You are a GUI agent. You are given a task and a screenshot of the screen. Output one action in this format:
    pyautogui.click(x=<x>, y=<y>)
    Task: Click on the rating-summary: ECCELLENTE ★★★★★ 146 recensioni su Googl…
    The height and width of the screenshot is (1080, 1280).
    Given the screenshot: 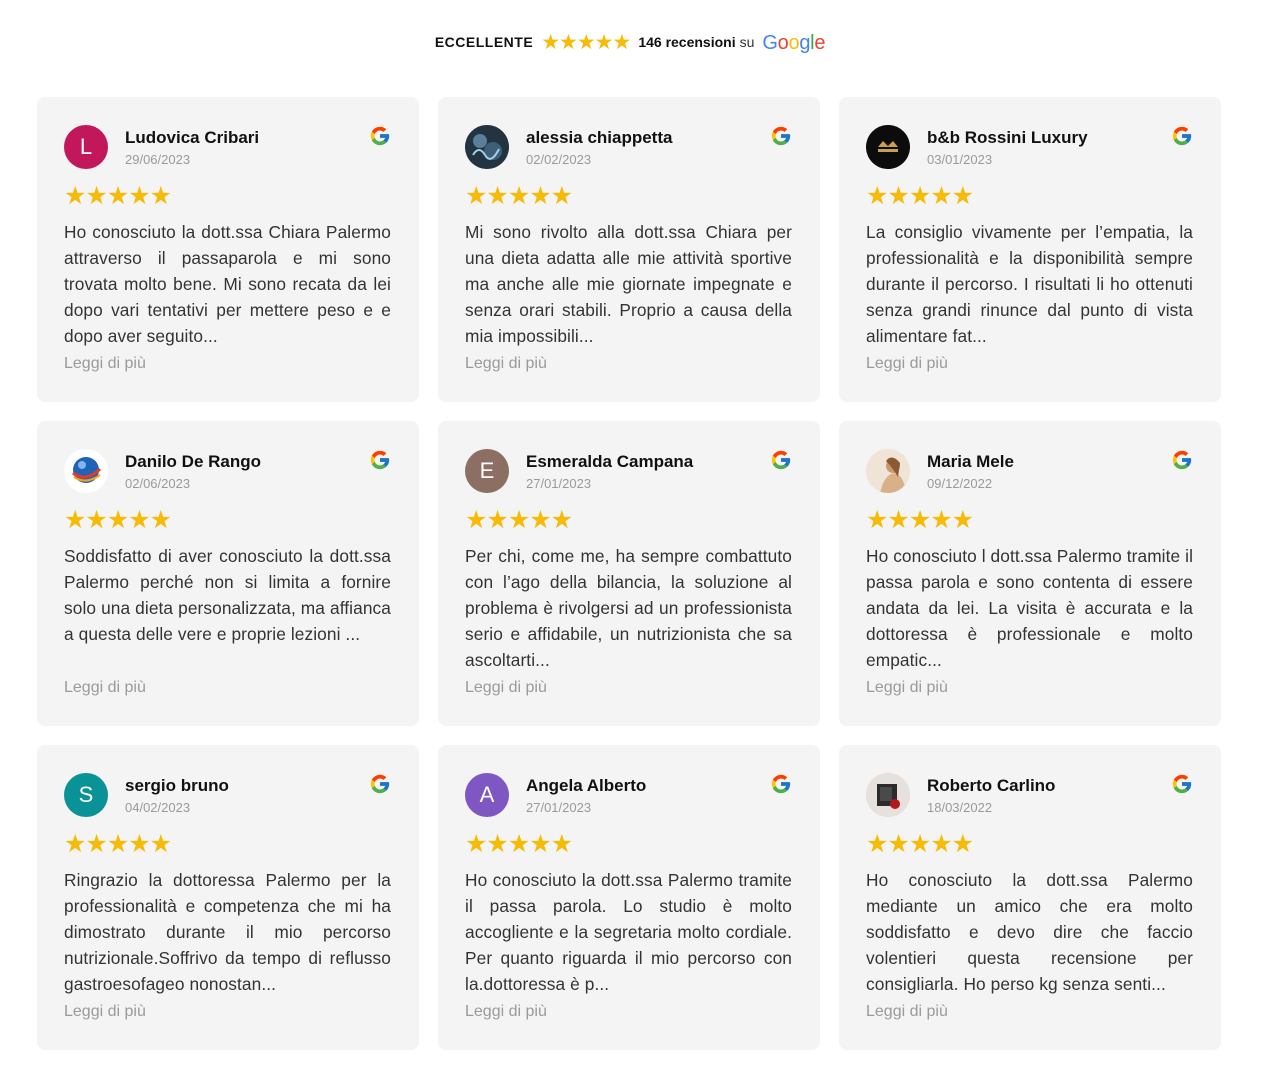 What is the action you would take?
    pyautogui.click(x=630, y=42)
    